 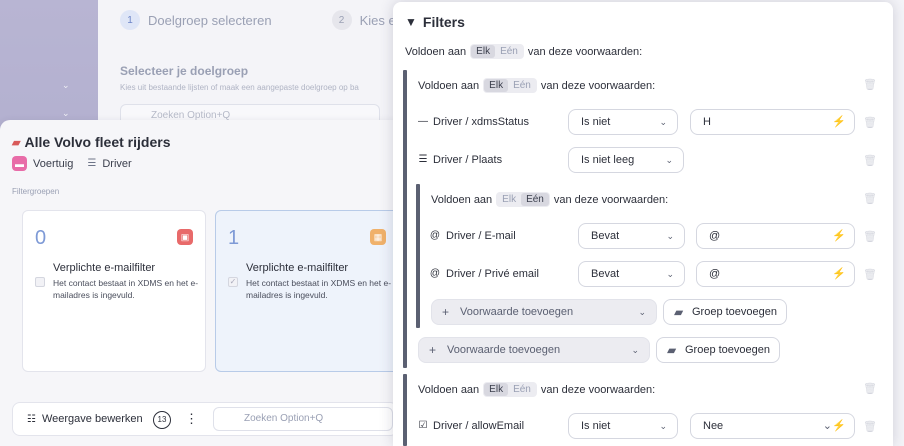 What do you see at coordinates (40, 282) in the screenshot?
I see `filter-checkbox` at bounding box center [40, 282].